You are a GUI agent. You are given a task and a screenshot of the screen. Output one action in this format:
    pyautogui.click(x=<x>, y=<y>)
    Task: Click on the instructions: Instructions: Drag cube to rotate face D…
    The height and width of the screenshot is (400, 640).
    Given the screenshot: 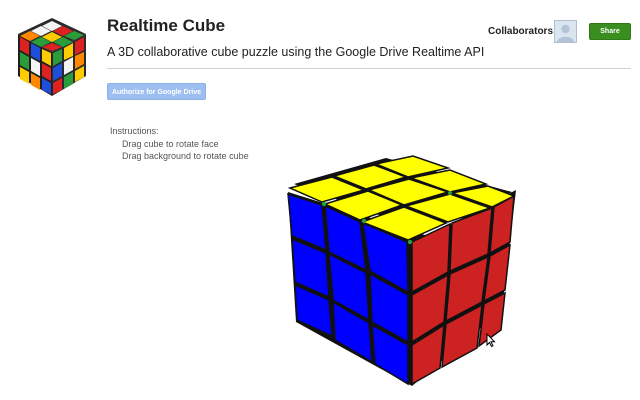 What is the action you would take?
    pyautogui.click(x=179, y=144)
    